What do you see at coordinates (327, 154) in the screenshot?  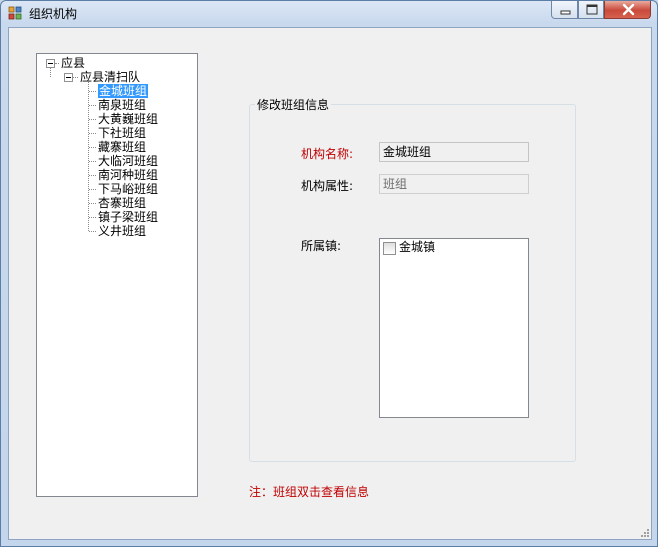 I see `name-label: 机构名称:` at bounding box center [327, 154].